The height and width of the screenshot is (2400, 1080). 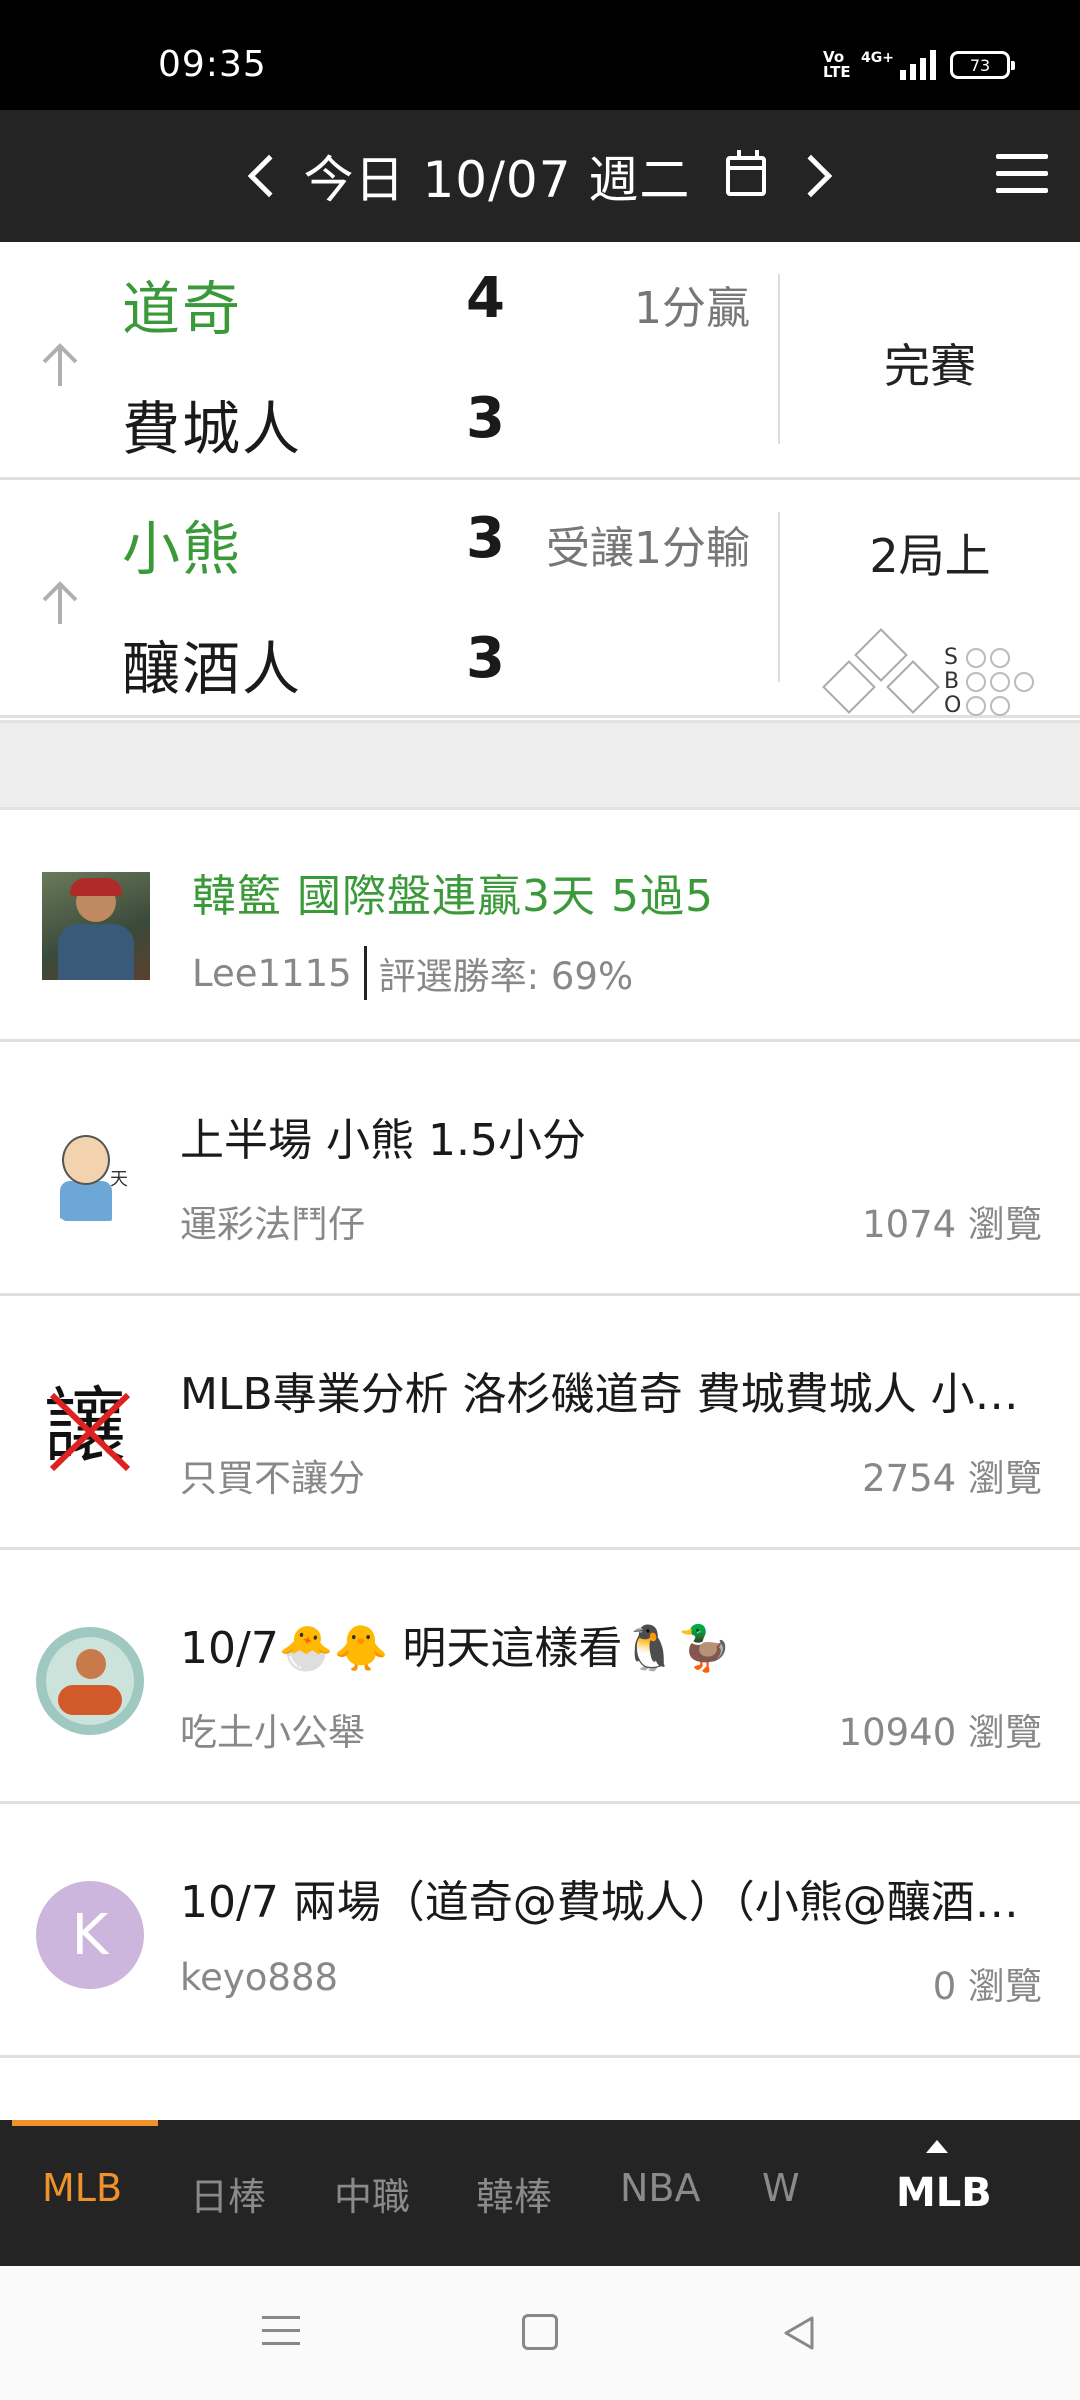 I want to click on battery-level: 73, so click(x=980, y=65).